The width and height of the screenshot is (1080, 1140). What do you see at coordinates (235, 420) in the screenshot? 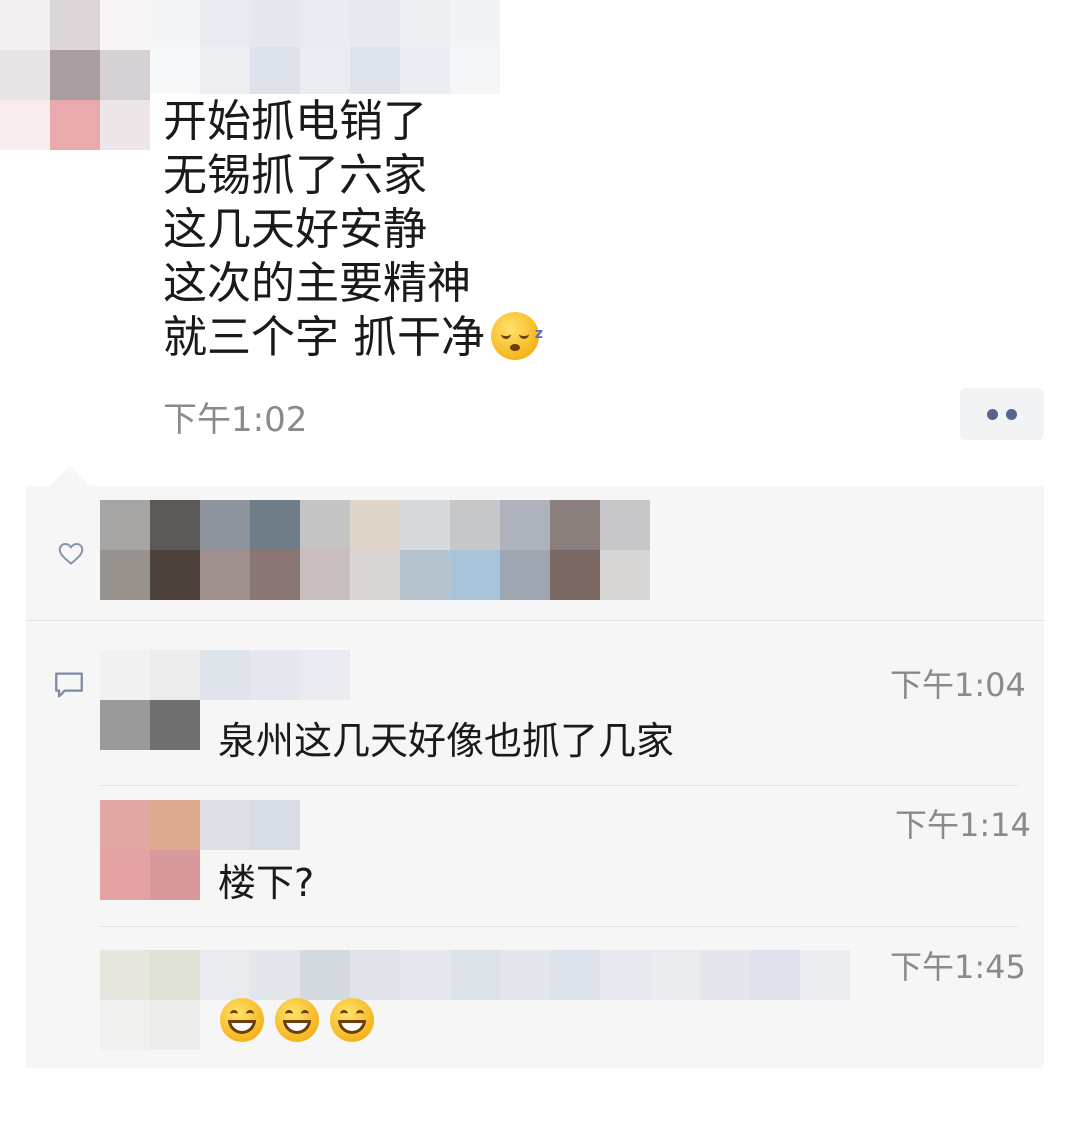
I see `post-timestamp: 下午1:02` at bounding box center [235, 420].